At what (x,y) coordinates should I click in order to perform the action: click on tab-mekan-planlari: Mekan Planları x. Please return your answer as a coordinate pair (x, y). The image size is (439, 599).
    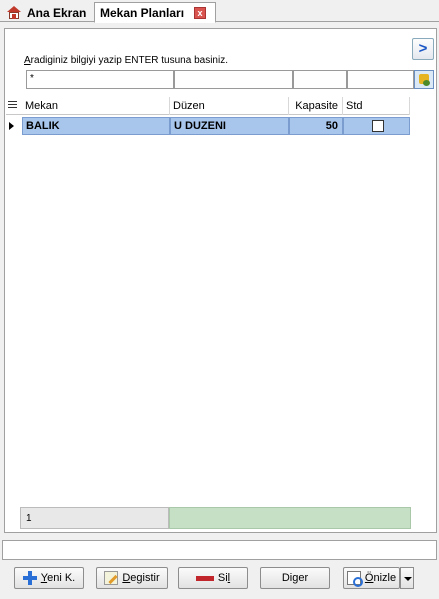
    Looking at the image, I should click on (155, 12).